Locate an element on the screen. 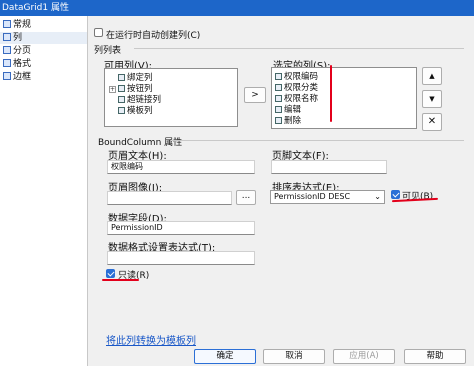  move-up-button: ▲ is located at coordinates (432, 76).